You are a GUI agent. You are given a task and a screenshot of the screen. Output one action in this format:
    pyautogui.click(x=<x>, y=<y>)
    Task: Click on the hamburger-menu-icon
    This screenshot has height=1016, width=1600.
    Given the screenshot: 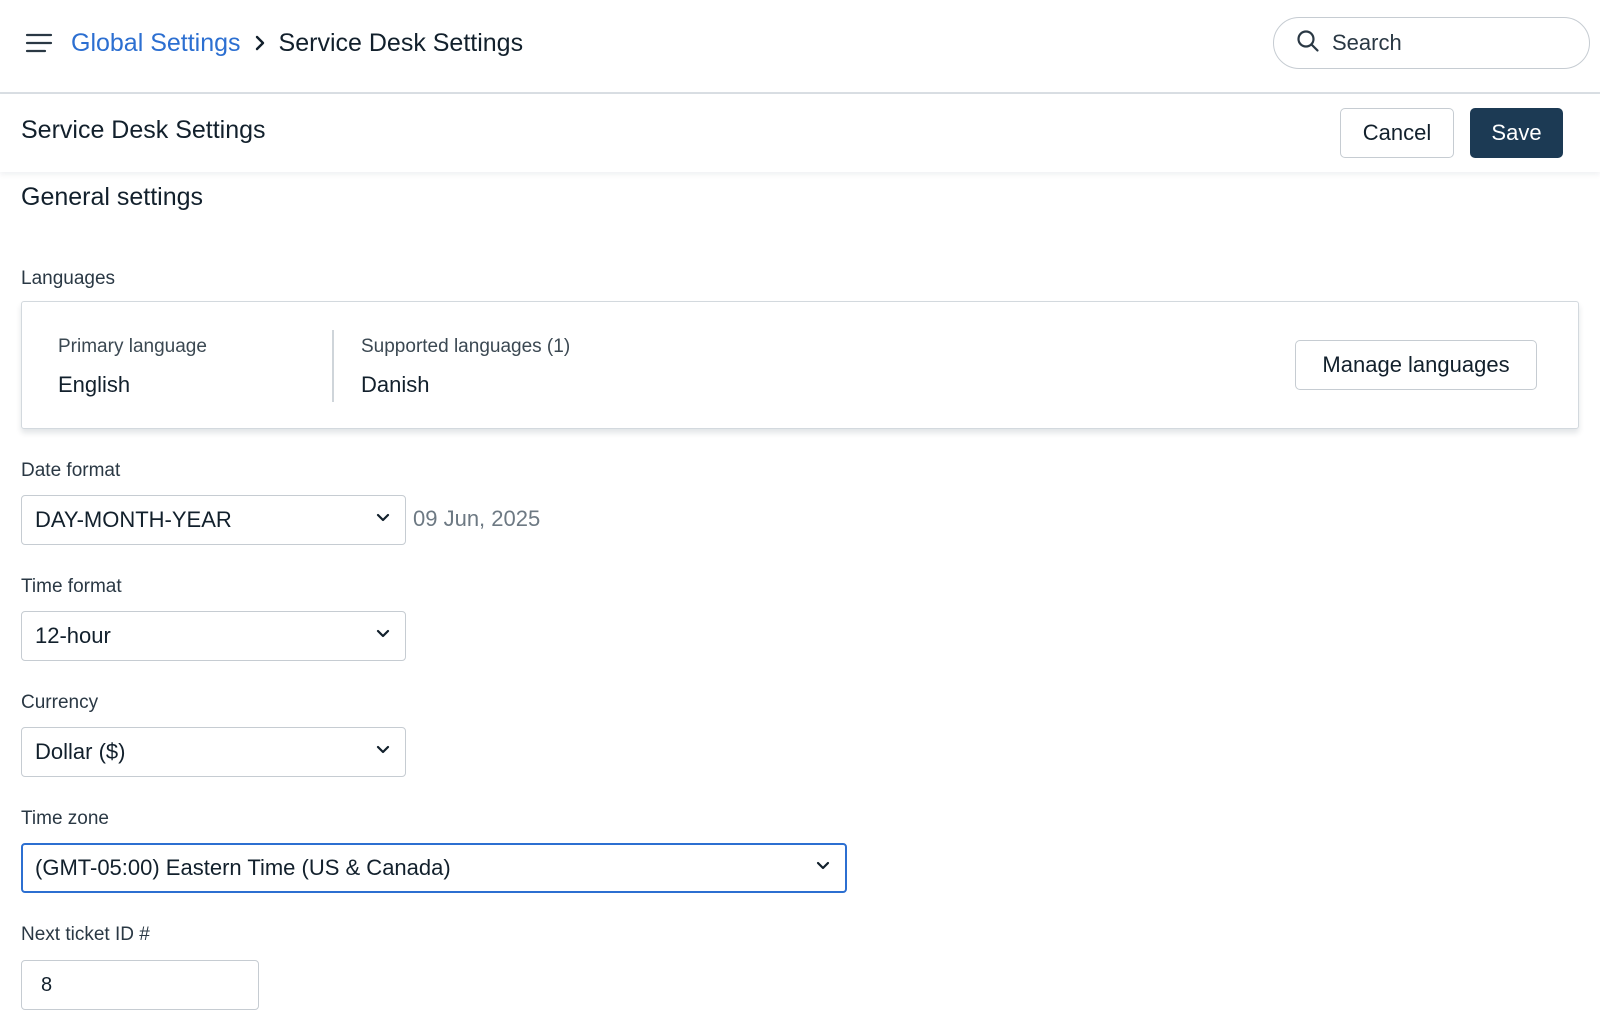 What is the action you would take?
    pyautogui.click(x=39, y=43)
    